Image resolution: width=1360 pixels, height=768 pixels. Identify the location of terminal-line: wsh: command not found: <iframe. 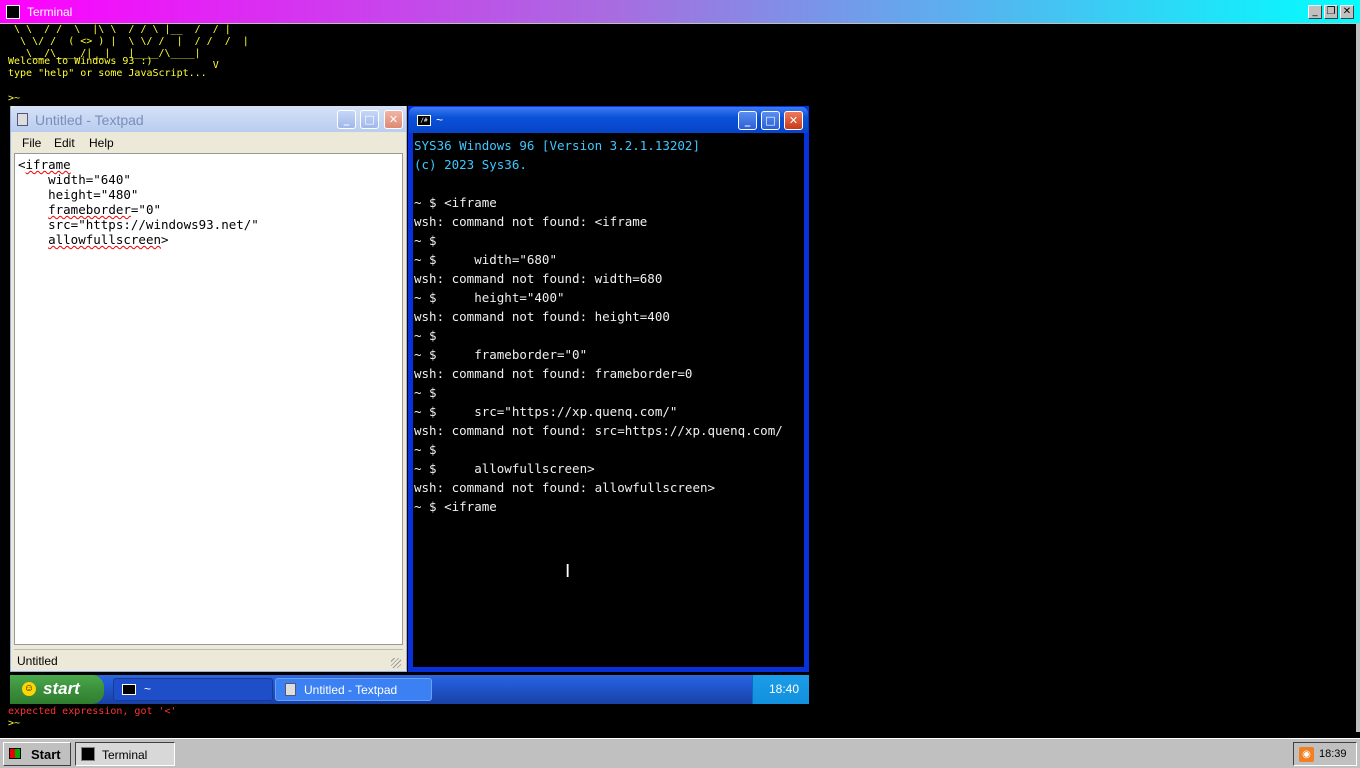
(531, 221).